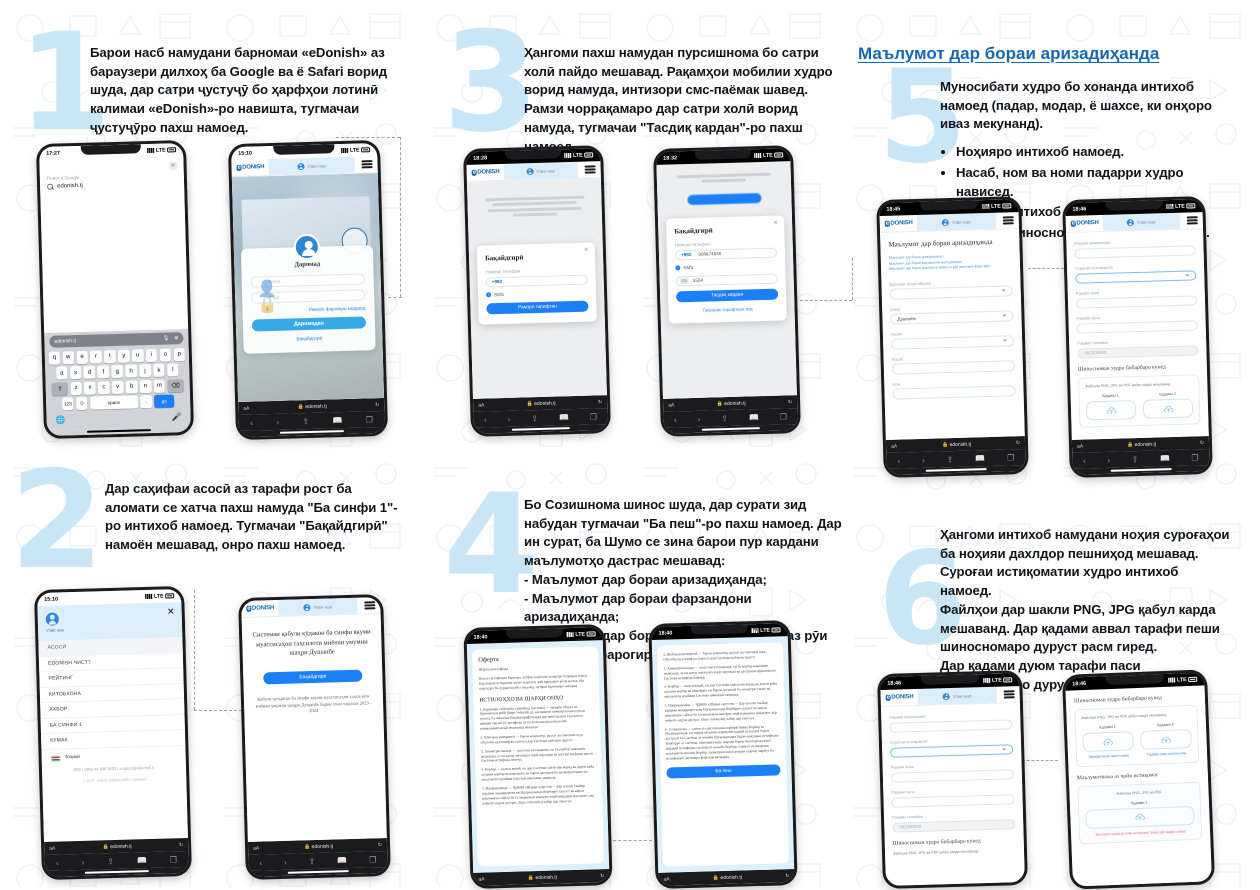 The height and width of the screenshot is (890, 1260). I want to click on confirm-button: Тасдиқ кардан, so click(727, 295).